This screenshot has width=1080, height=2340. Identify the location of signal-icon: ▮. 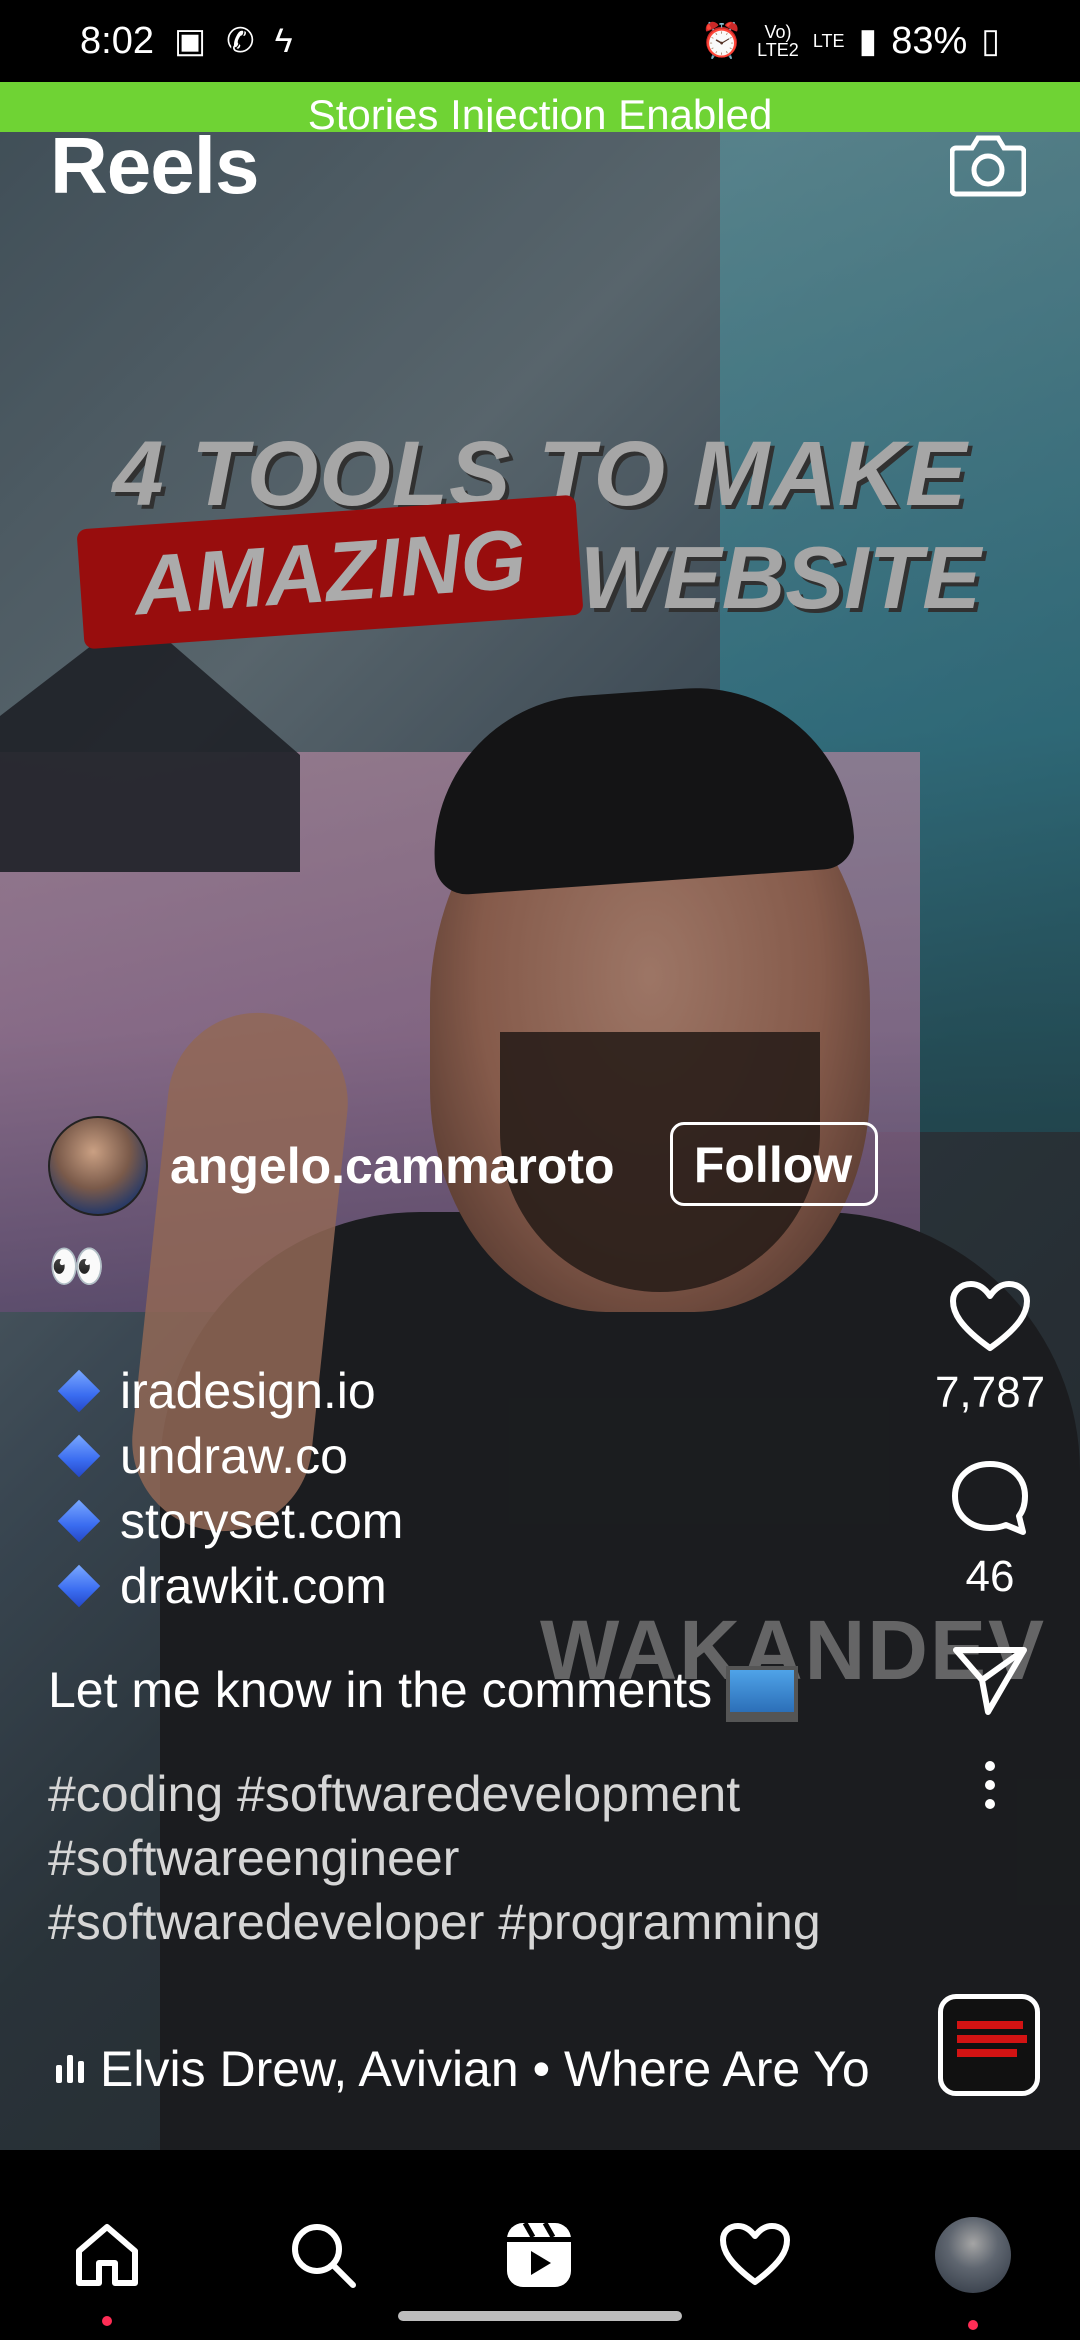
(868, 41).